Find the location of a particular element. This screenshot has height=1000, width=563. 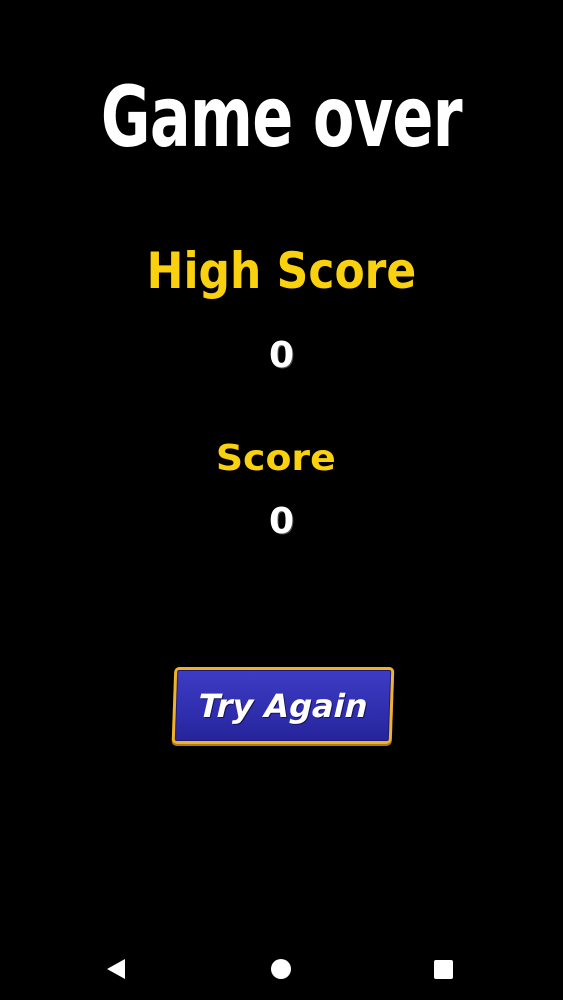

system-nav-bar is located at coordinates (281, 968).